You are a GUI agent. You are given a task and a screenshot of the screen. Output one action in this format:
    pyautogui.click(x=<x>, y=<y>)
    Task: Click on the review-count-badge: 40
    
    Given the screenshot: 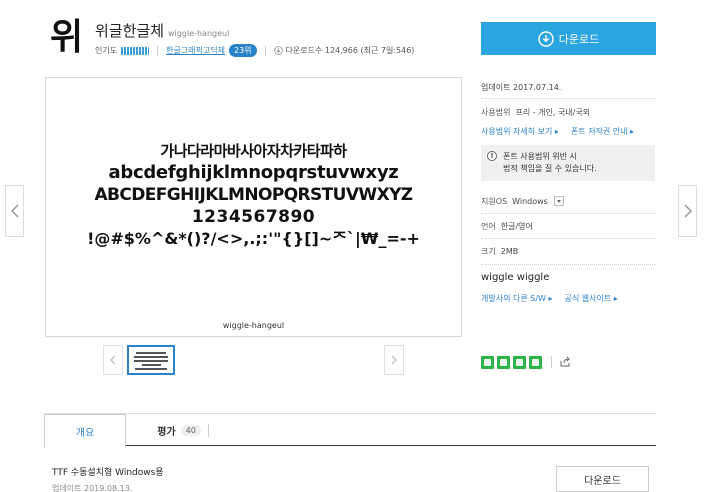 What is the action you would take?
    pyautogui.click(x=190, y=430)
    